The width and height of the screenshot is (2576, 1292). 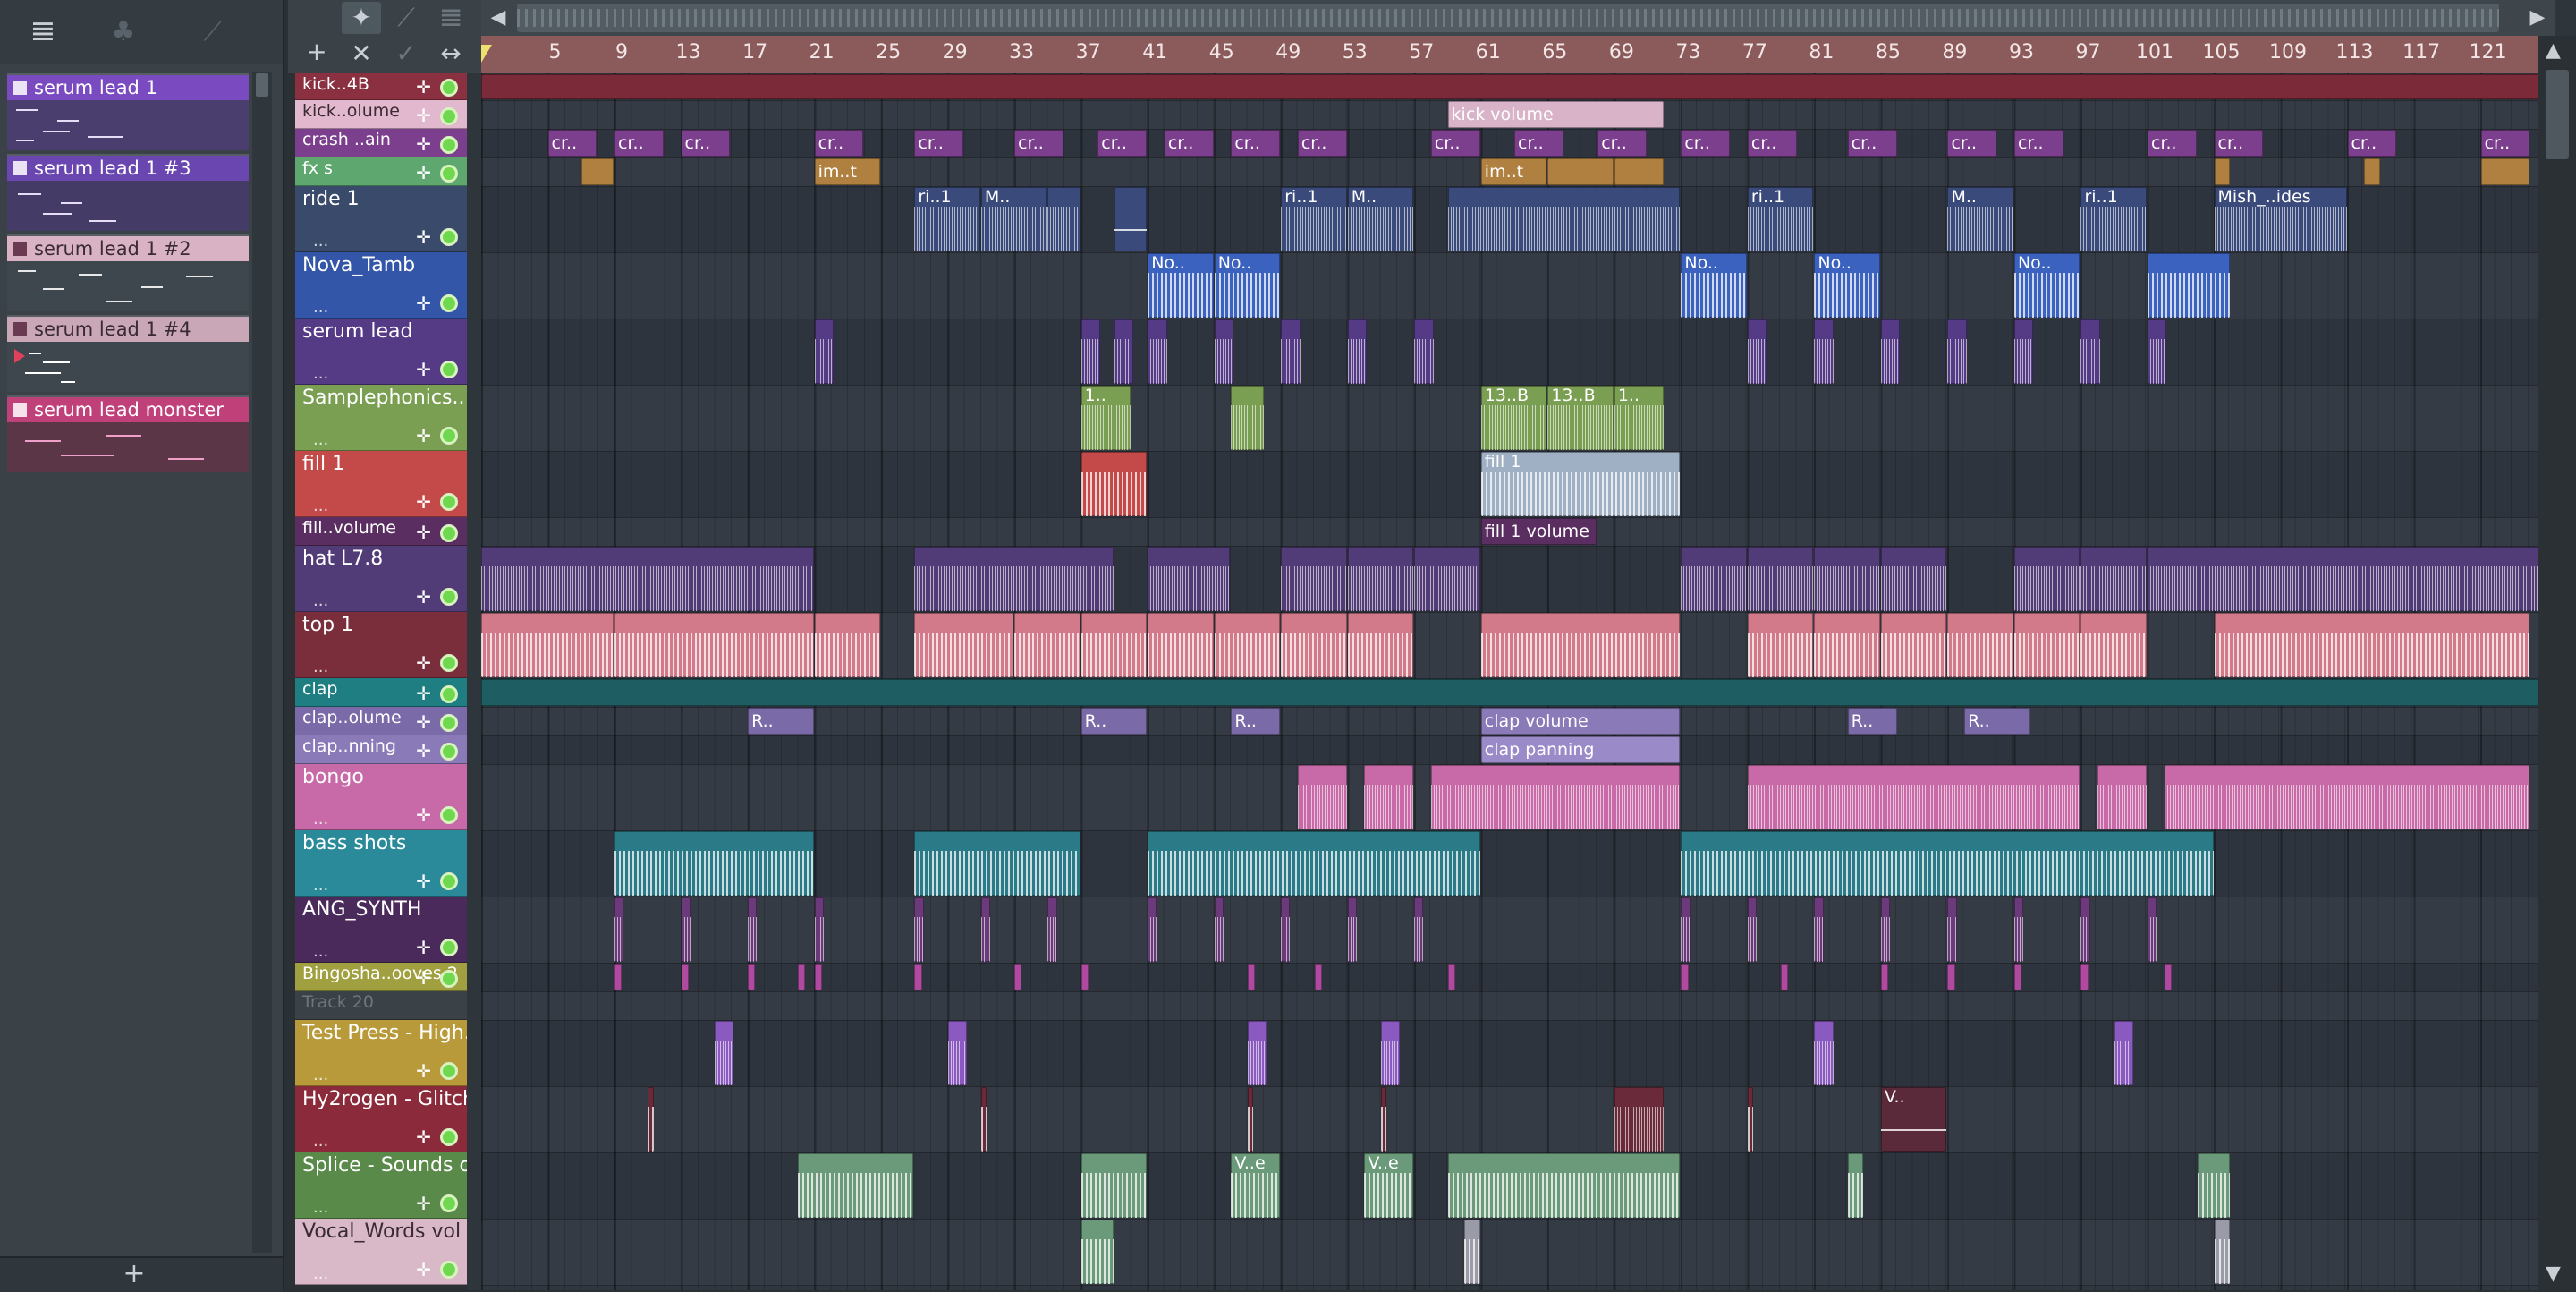 I want to click on clip: im..t, so click(x=847, y=171).